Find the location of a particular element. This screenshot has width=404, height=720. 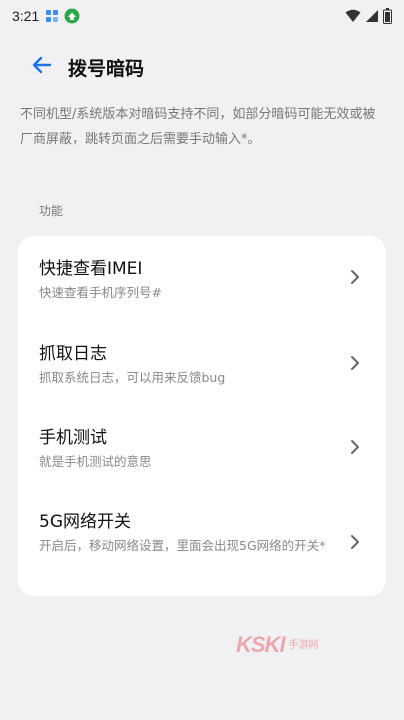

list-item-phone-test: 手机测试 就是手机测试的意思 is located at coordinates (202, 450).